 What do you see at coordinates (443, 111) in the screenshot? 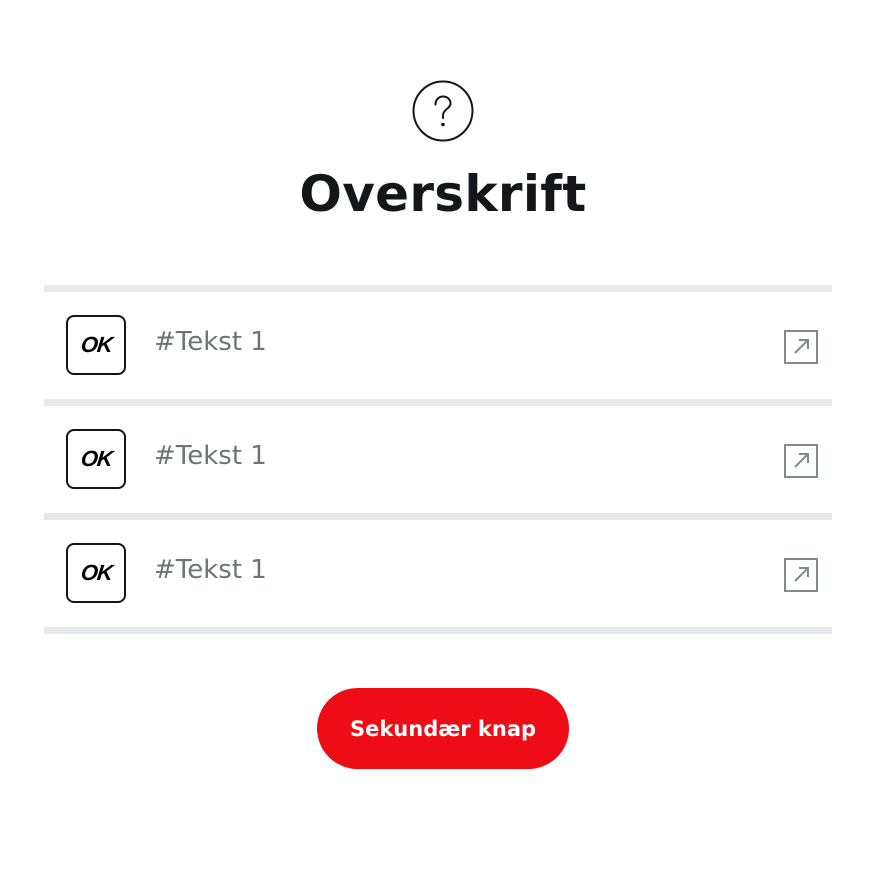
I see `question-mark-circle-icon` at bounding box center [443, 111].